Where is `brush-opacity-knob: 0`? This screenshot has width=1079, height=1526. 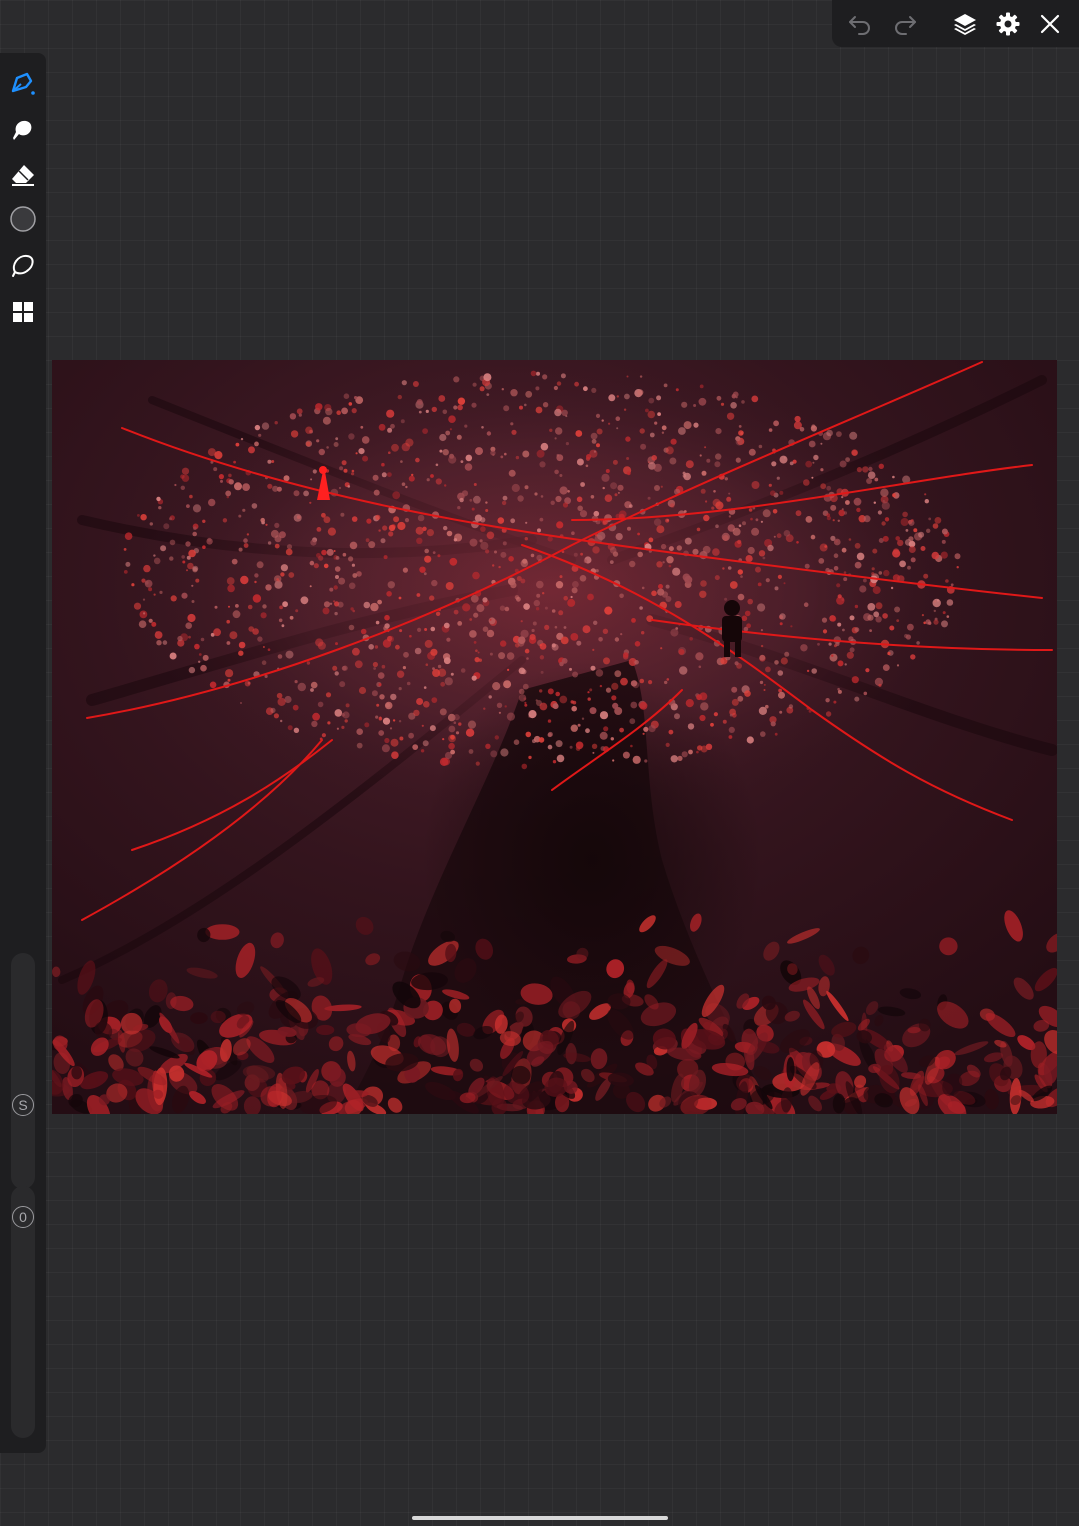
brush-opacity-knob: 0 is located at coordinates (23, 1217).